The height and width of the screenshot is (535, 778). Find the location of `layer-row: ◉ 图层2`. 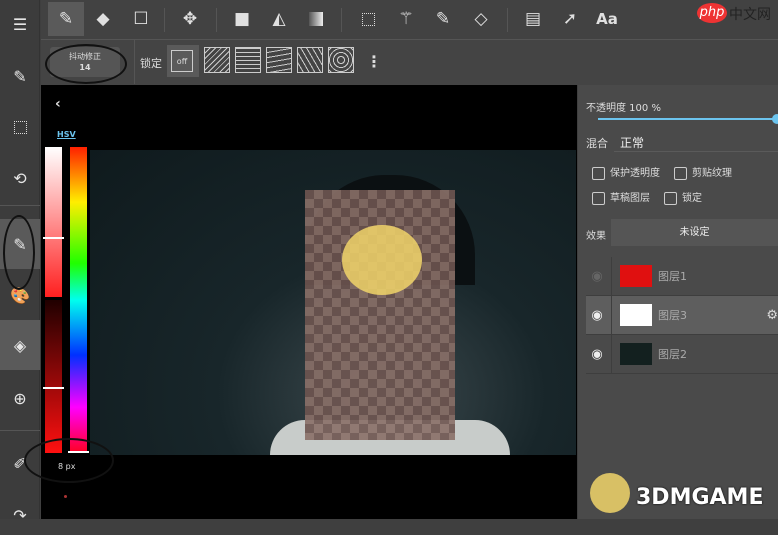

layer-row: ◉ 图层2 is located at coordinates (682, 354).